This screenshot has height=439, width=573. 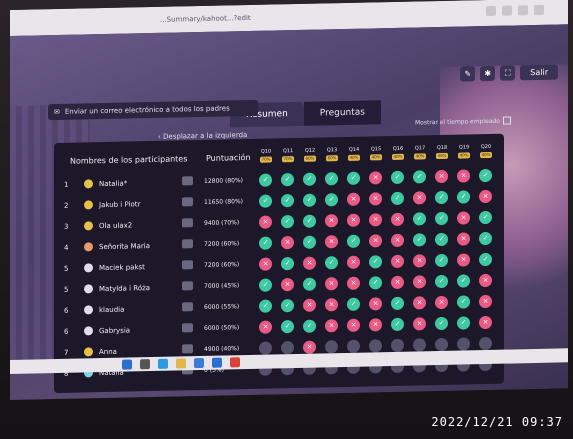 I want to click on profile-icon, so click(x=523, y=10).